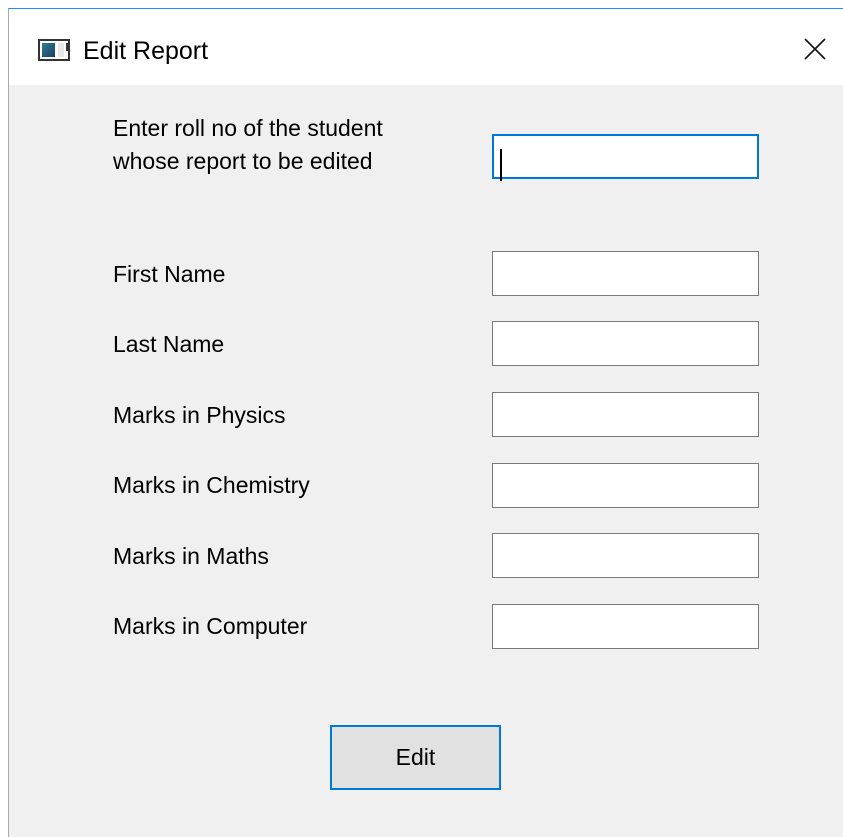 The image size is (843, 837). What do you see at coordinates (191, 556) in the screenshot?
I see `maths-marks-label: Marks in Maths` at bounding box center [191, 556].